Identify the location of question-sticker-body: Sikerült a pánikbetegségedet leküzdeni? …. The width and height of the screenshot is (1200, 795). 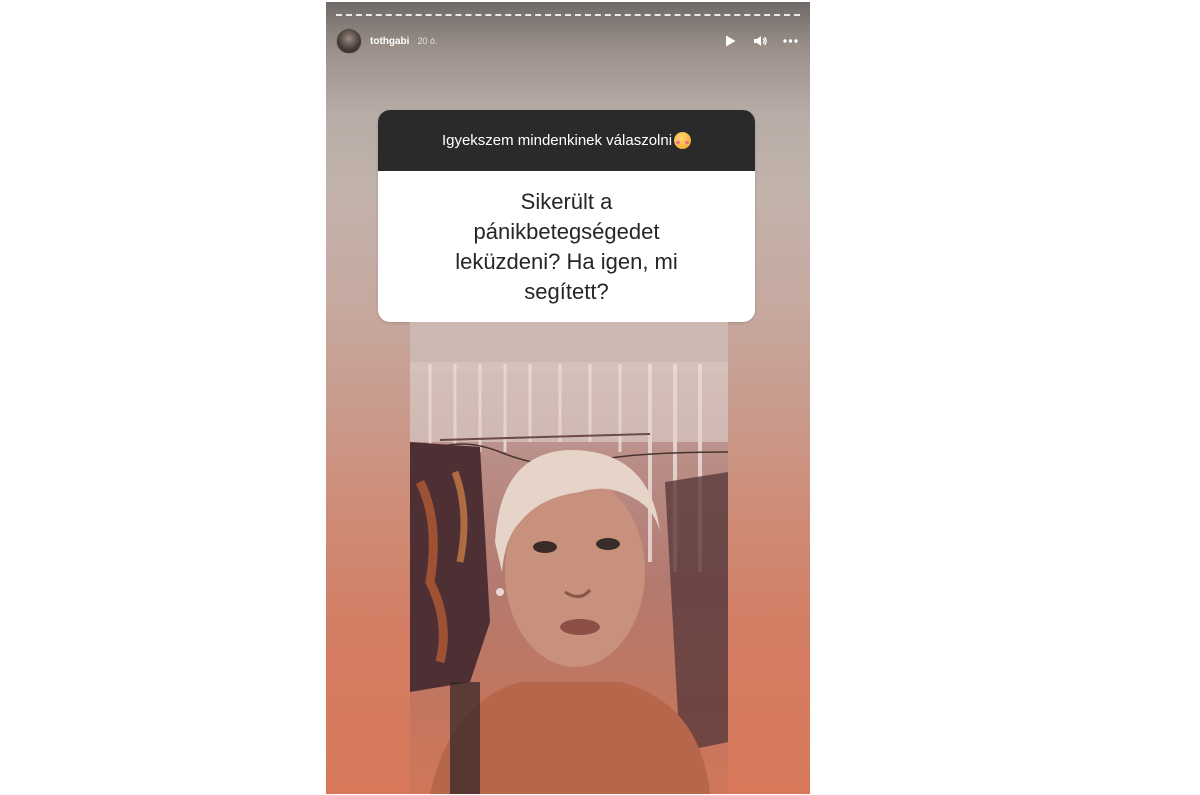
(566, 246).